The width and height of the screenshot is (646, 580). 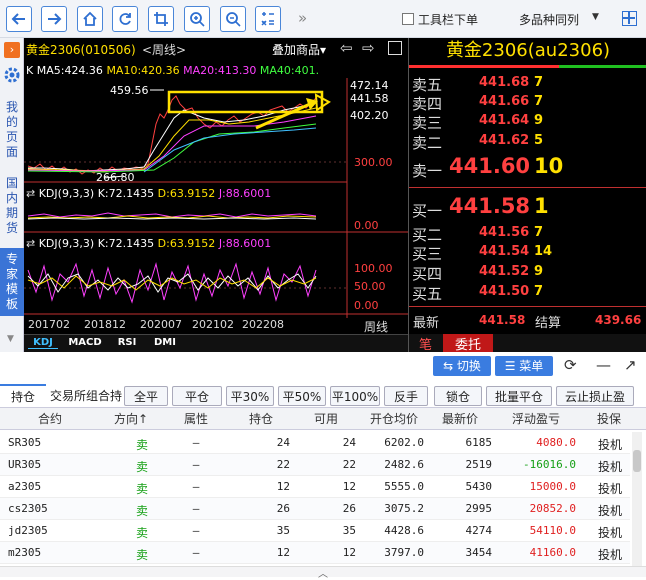 I want to click on bid-row: 买三 441.54 14, so click(x=527, y=253).